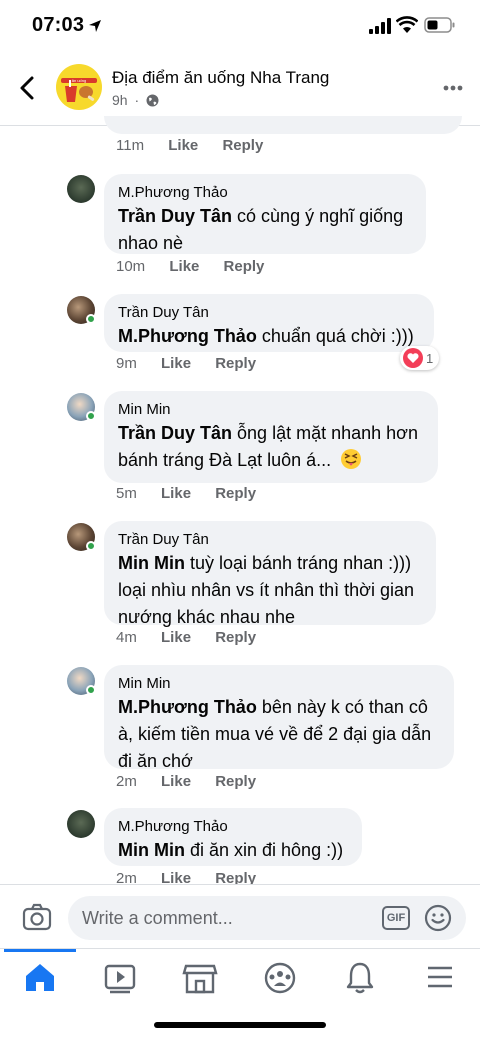 The image size is (480, 1039). Describe the element at coordinates (380, 26) in the screenshot. I see `signal-icon` at that location.